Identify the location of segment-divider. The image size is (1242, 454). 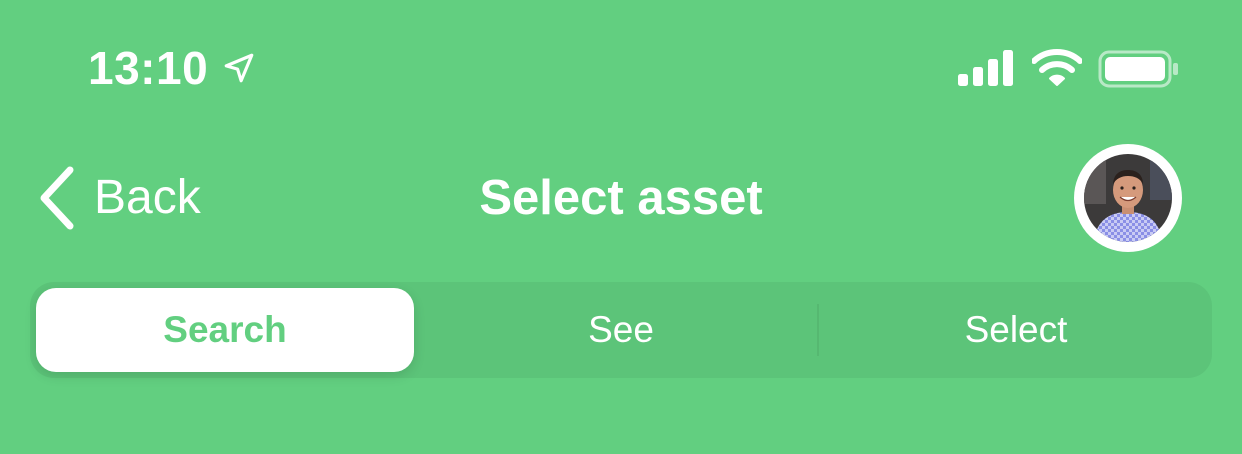
(818, 330).